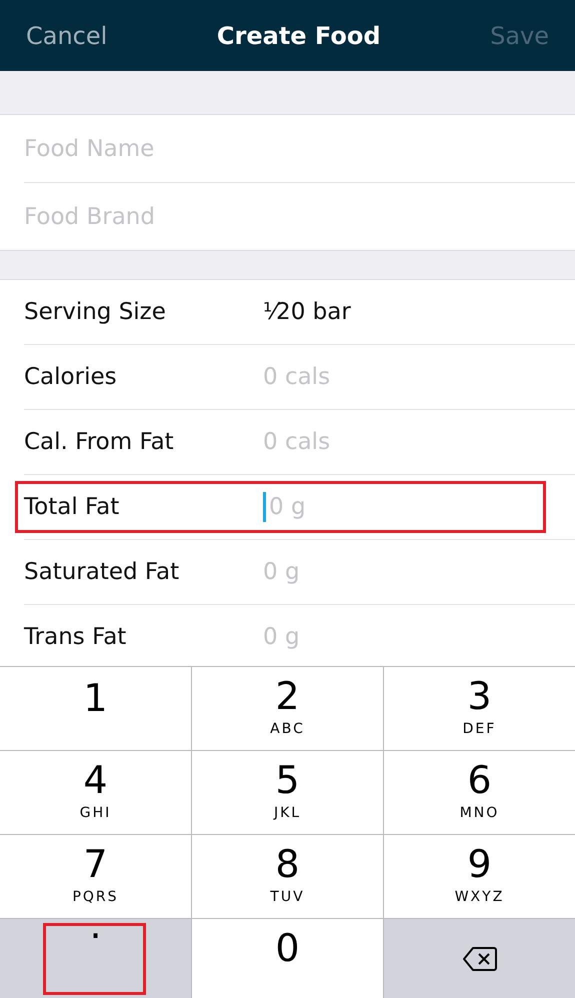 The height and width of the screenshot is (998, 575). I want to click on keypad-key: 8 TUV, so click(287, 876).